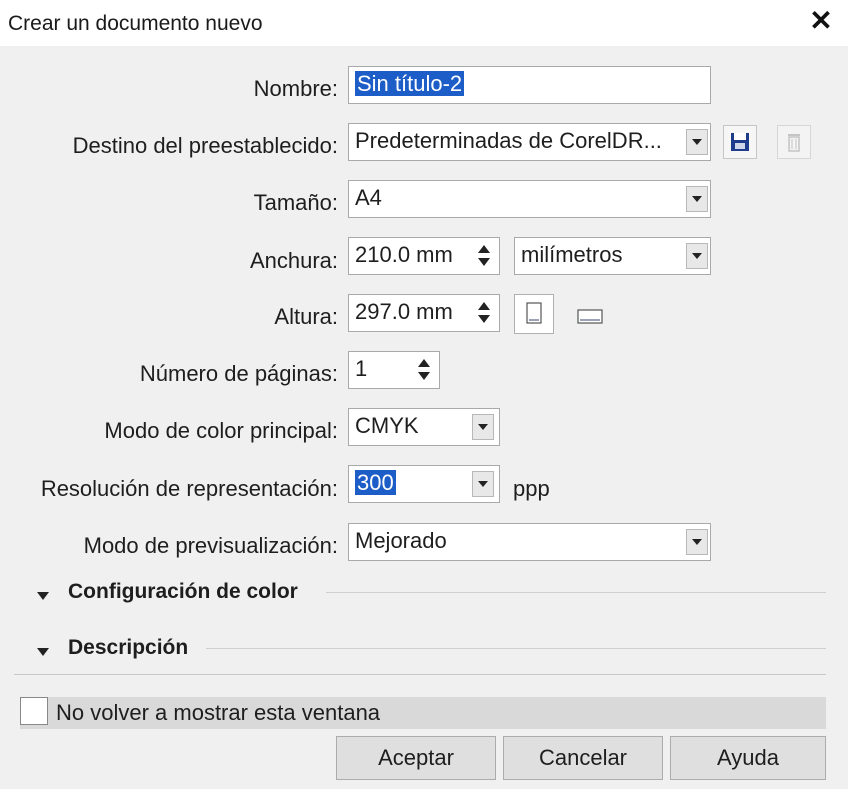 The height and width of the screenshot is (789, 859). Describe the element at coordinates (401, 540) in the screenshot. I see `preview-mode-value: Mejorado` at that location.